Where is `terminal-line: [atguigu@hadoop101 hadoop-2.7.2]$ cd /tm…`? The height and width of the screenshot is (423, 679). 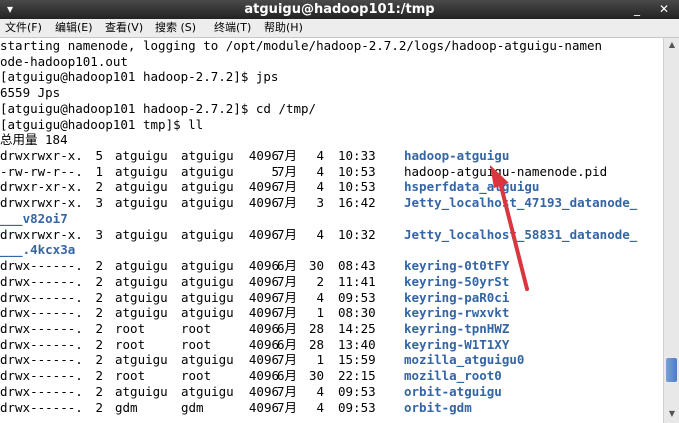 terminal-line: [atguigu@hadoop101 hadoop-2.7.2]$ cd /tm… is located at coordinates (158, 108).